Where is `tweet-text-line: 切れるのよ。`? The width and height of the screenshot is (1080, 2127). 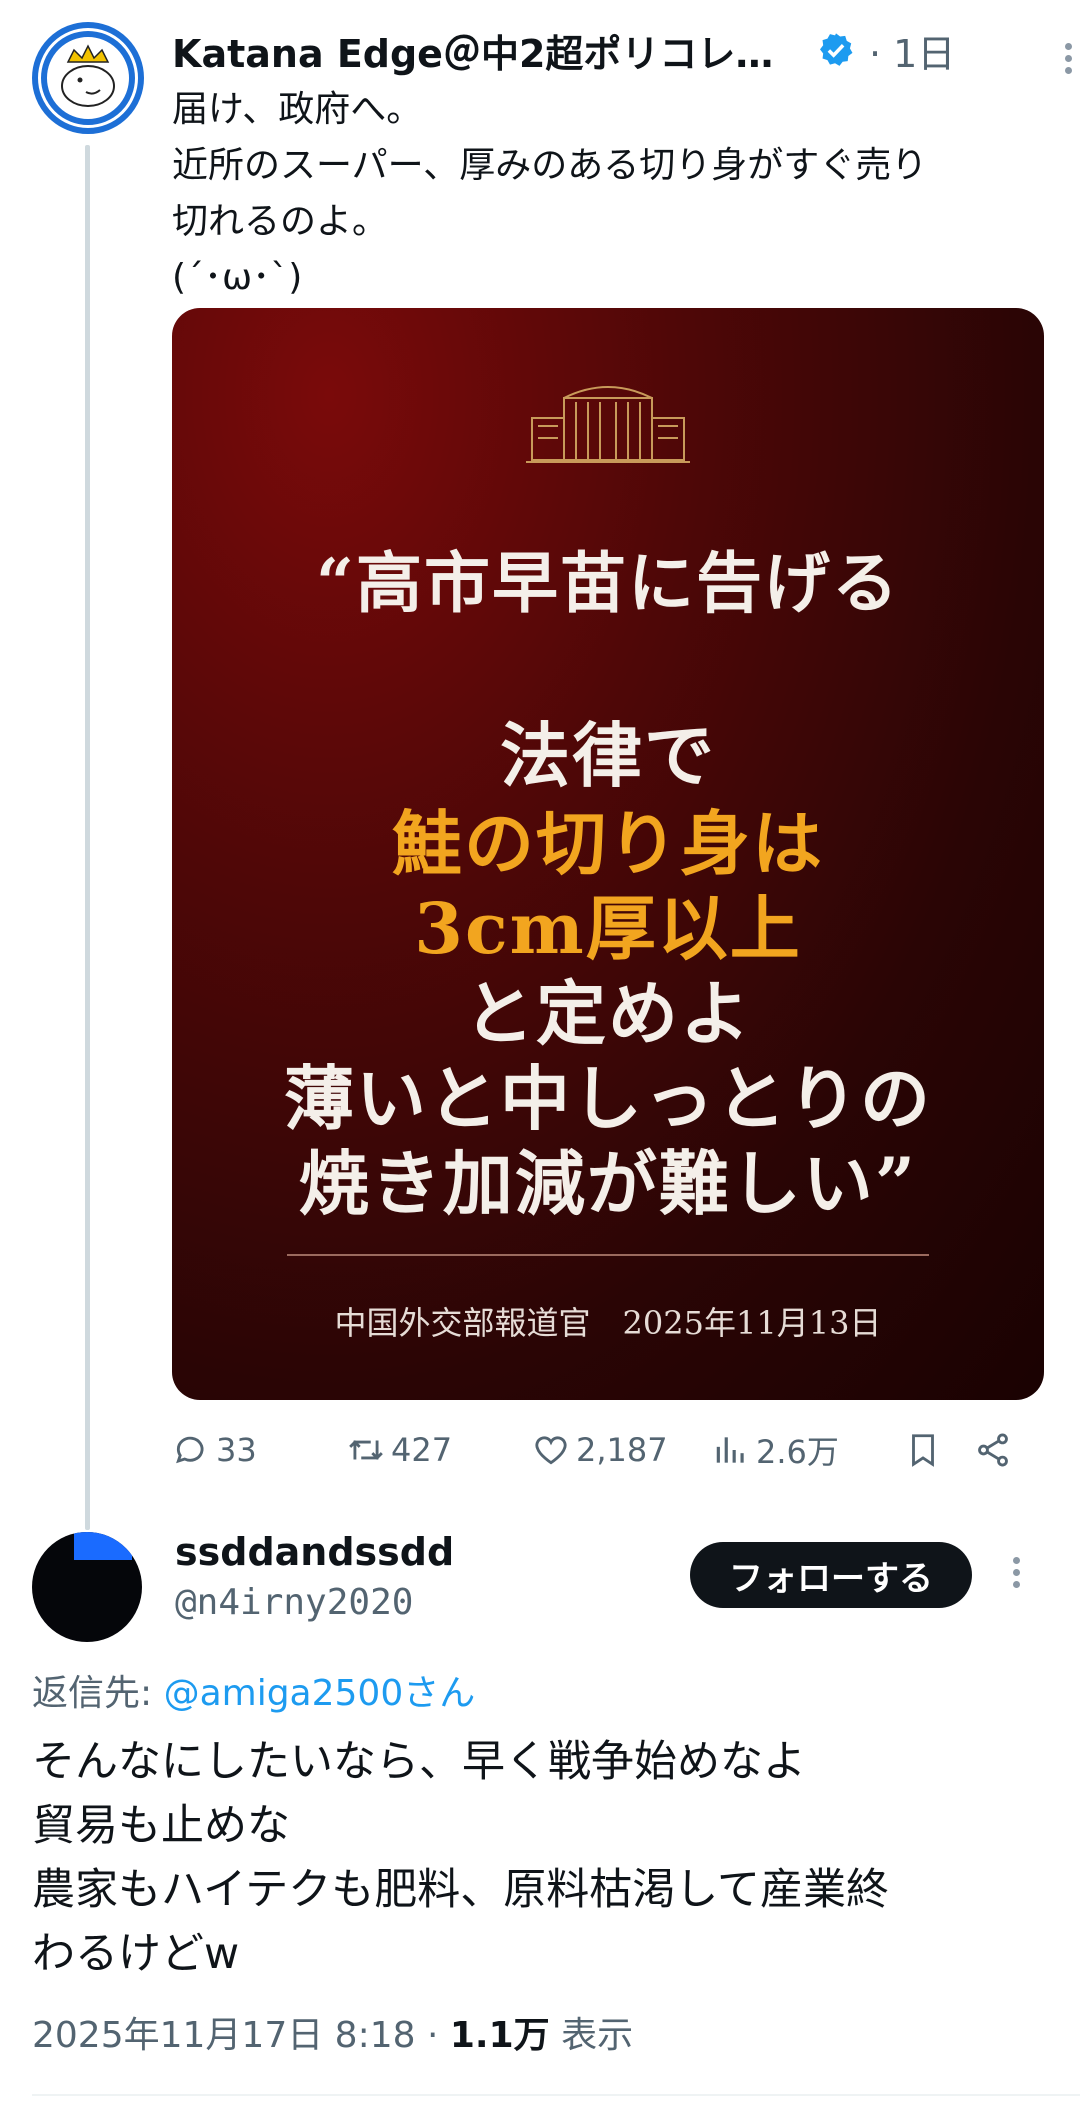 tweet-text-line: 切れるのよ。 is located at coordinates (280, 221).